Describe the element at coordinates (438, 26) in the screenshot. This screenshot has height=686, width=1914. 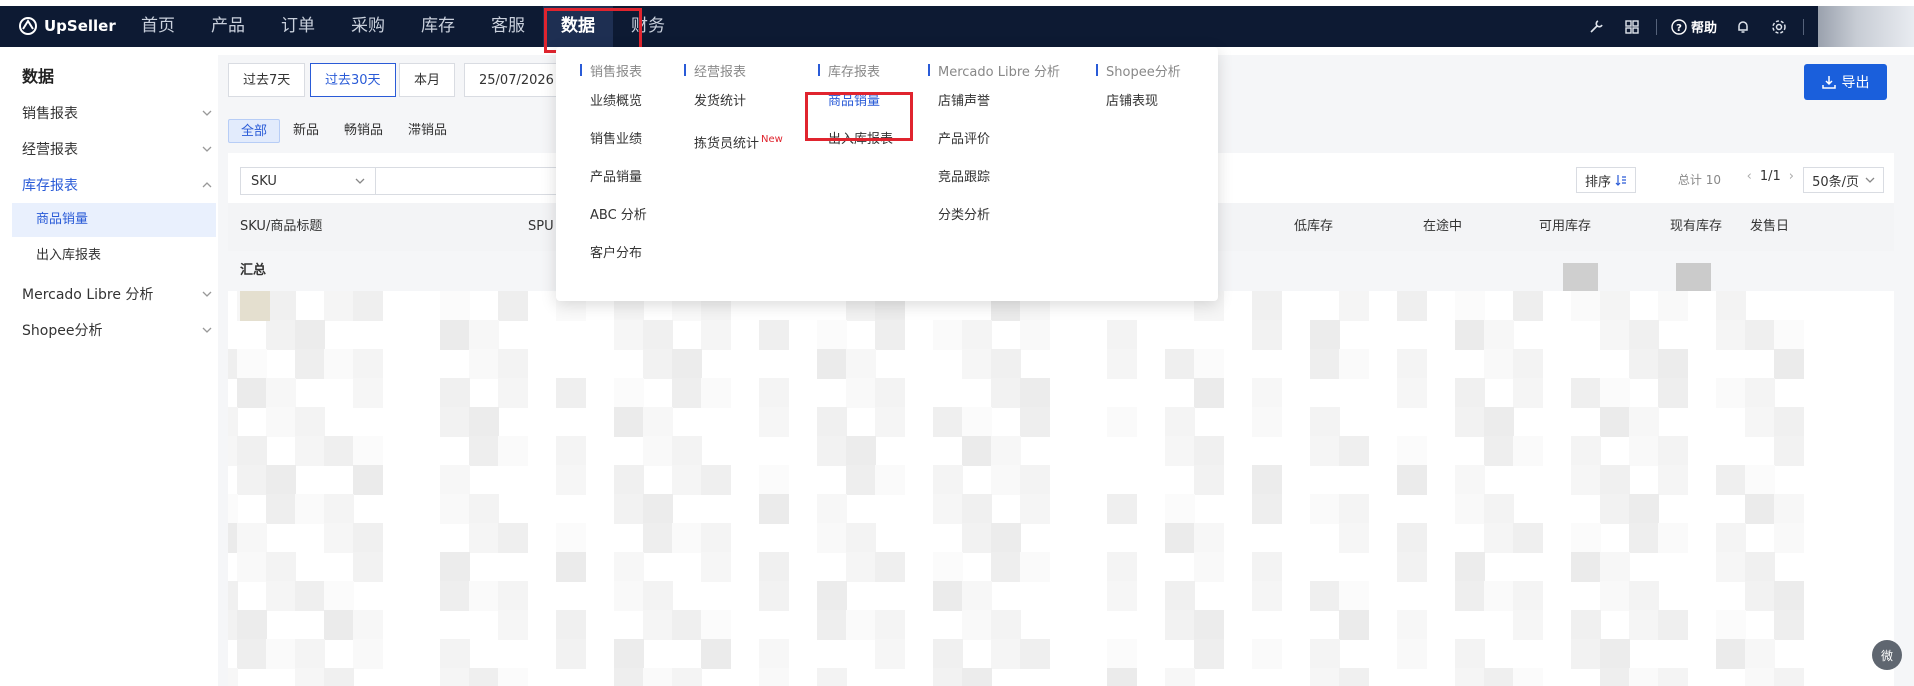
I see `nav-item-inventory: 库存` at that location.